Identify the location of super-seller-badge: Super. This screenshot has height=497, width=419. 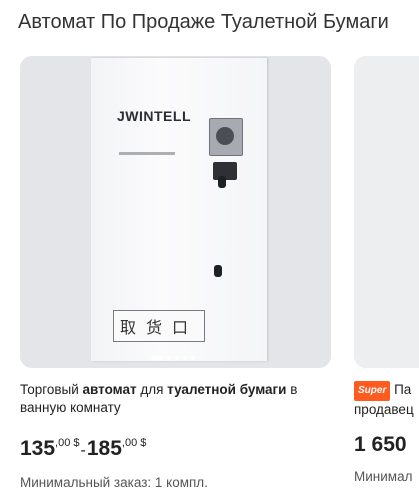
(372, 391).